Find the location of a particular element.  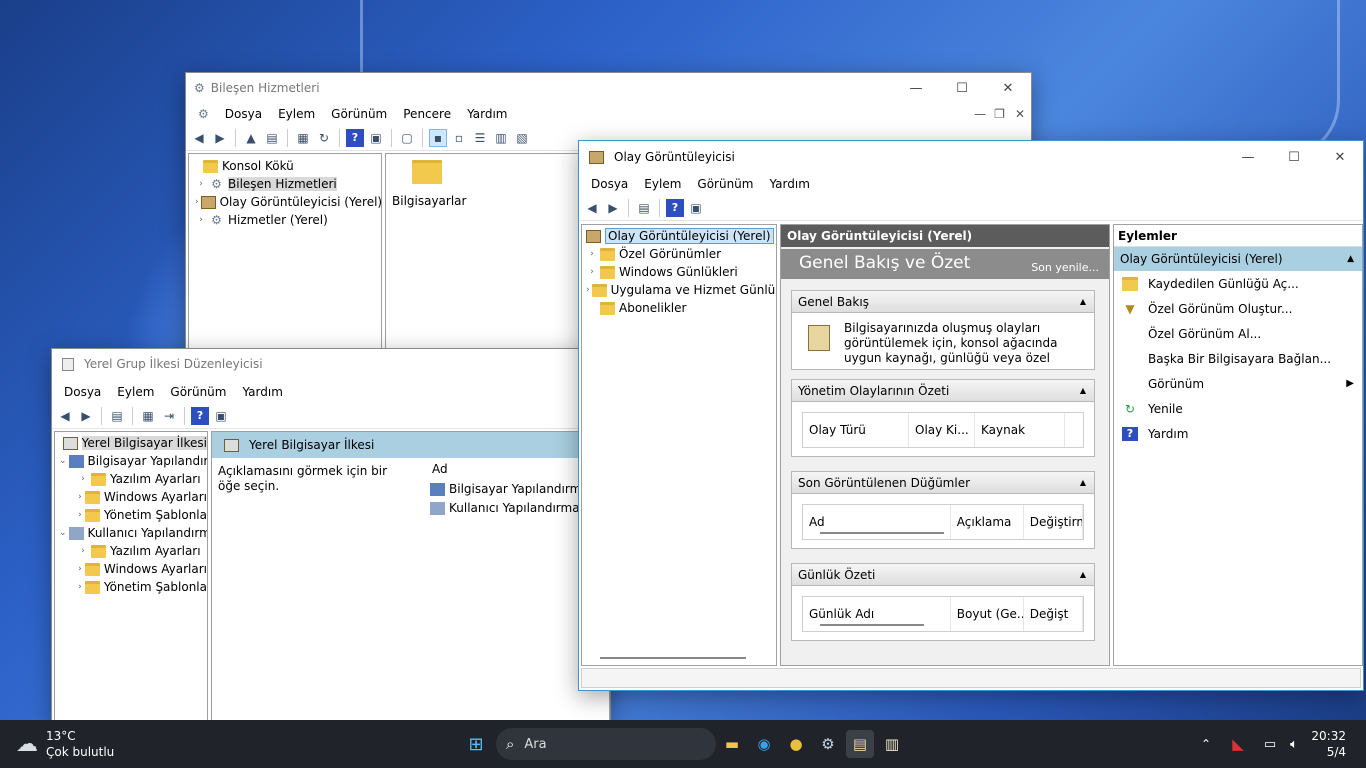

action-view: Görünüm ▶ is located at coordinates (1238, 383).